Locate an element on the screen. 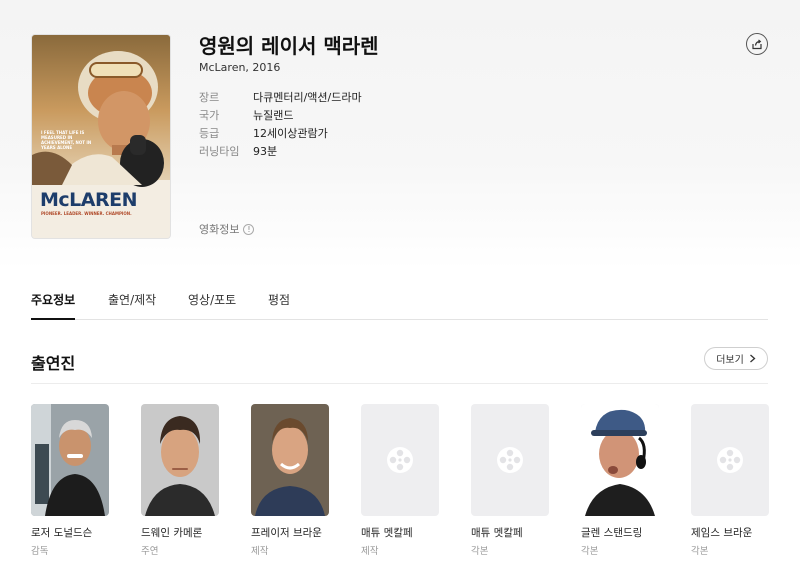  movie-subtitle: McLaren, 2016 is located at coordinates (240, 67).